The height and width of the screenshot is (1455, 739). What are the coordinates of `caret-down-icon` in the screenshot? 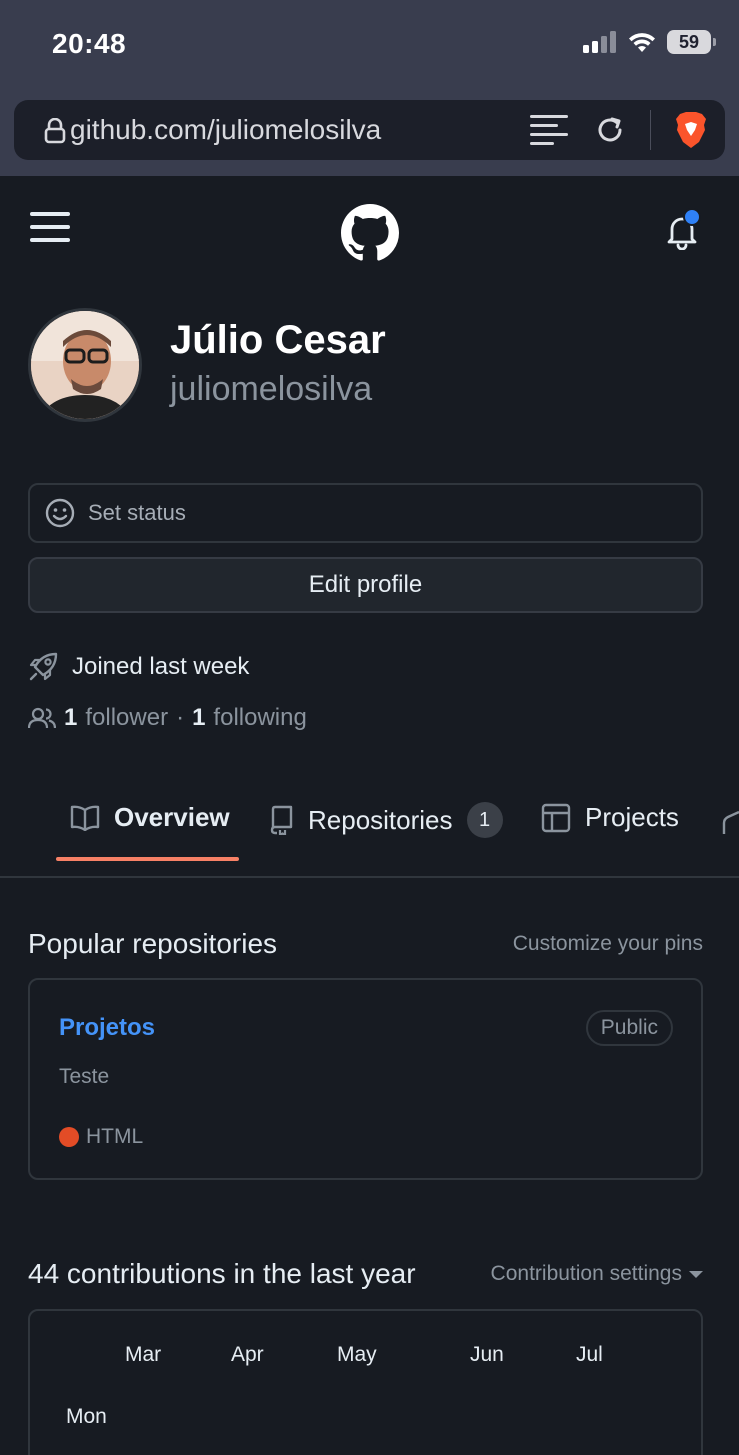 It's located at (696, 1274).